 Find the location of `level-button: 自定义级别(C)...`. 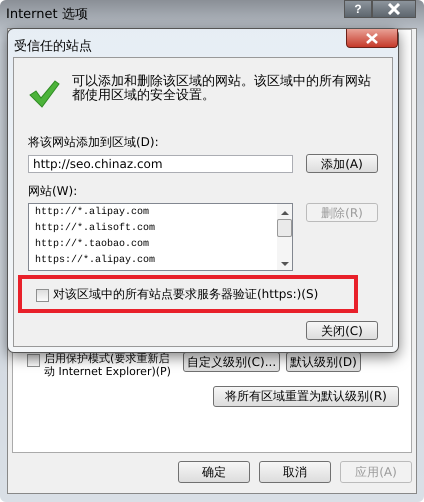

level-button: 自定义级别(C)... is located at coordinates (231, 362).